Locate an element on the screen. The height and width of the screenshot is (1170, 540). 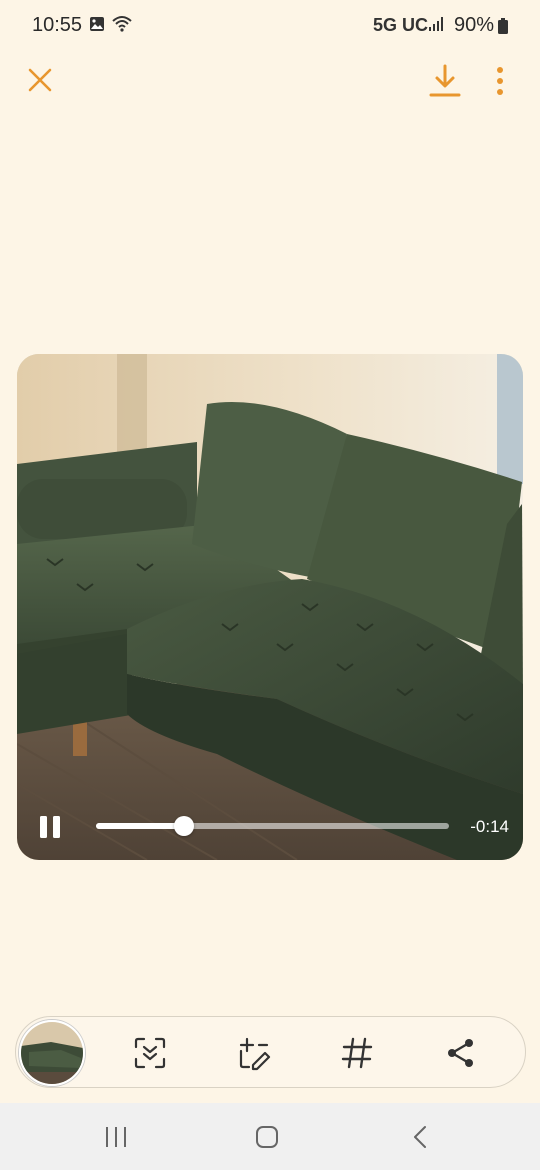
close-button is located at coordinates (40, 80).